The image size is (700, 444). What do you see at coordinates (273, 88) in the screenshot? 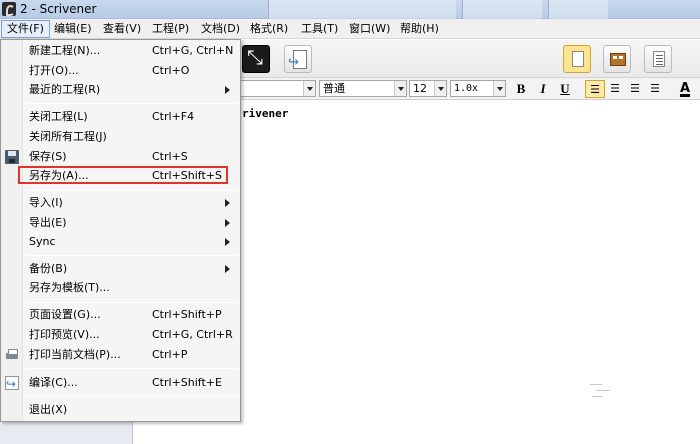
I see `font-family-select` at bounding box center [273, 88].